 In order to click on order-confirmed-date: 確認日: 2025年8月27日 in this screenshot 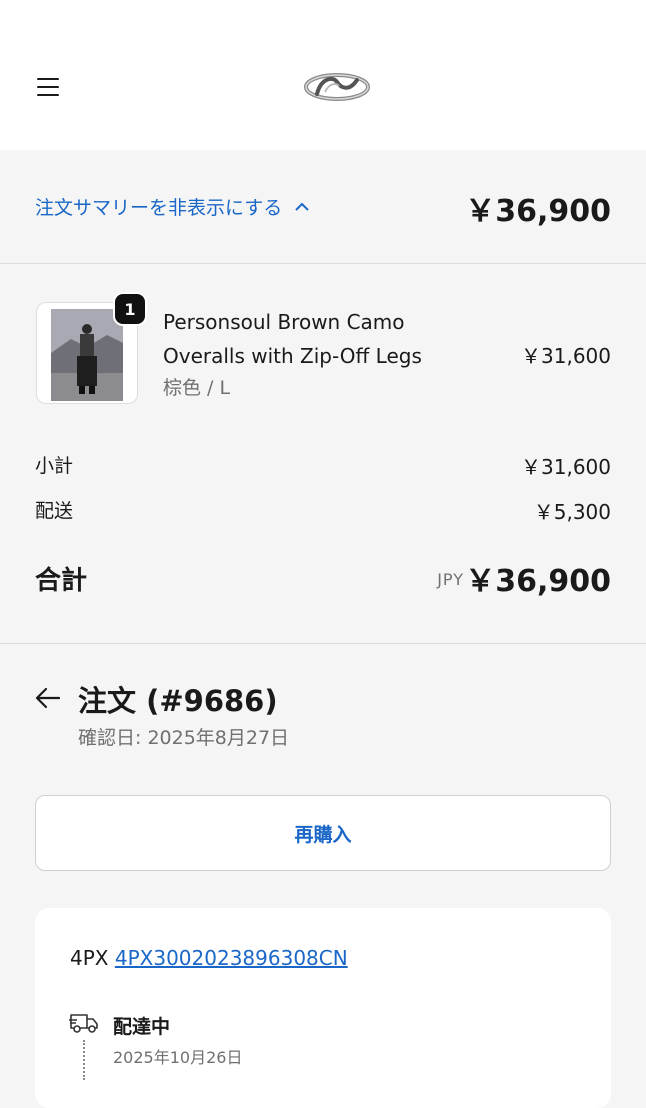, I will do `click(184, 738)`.